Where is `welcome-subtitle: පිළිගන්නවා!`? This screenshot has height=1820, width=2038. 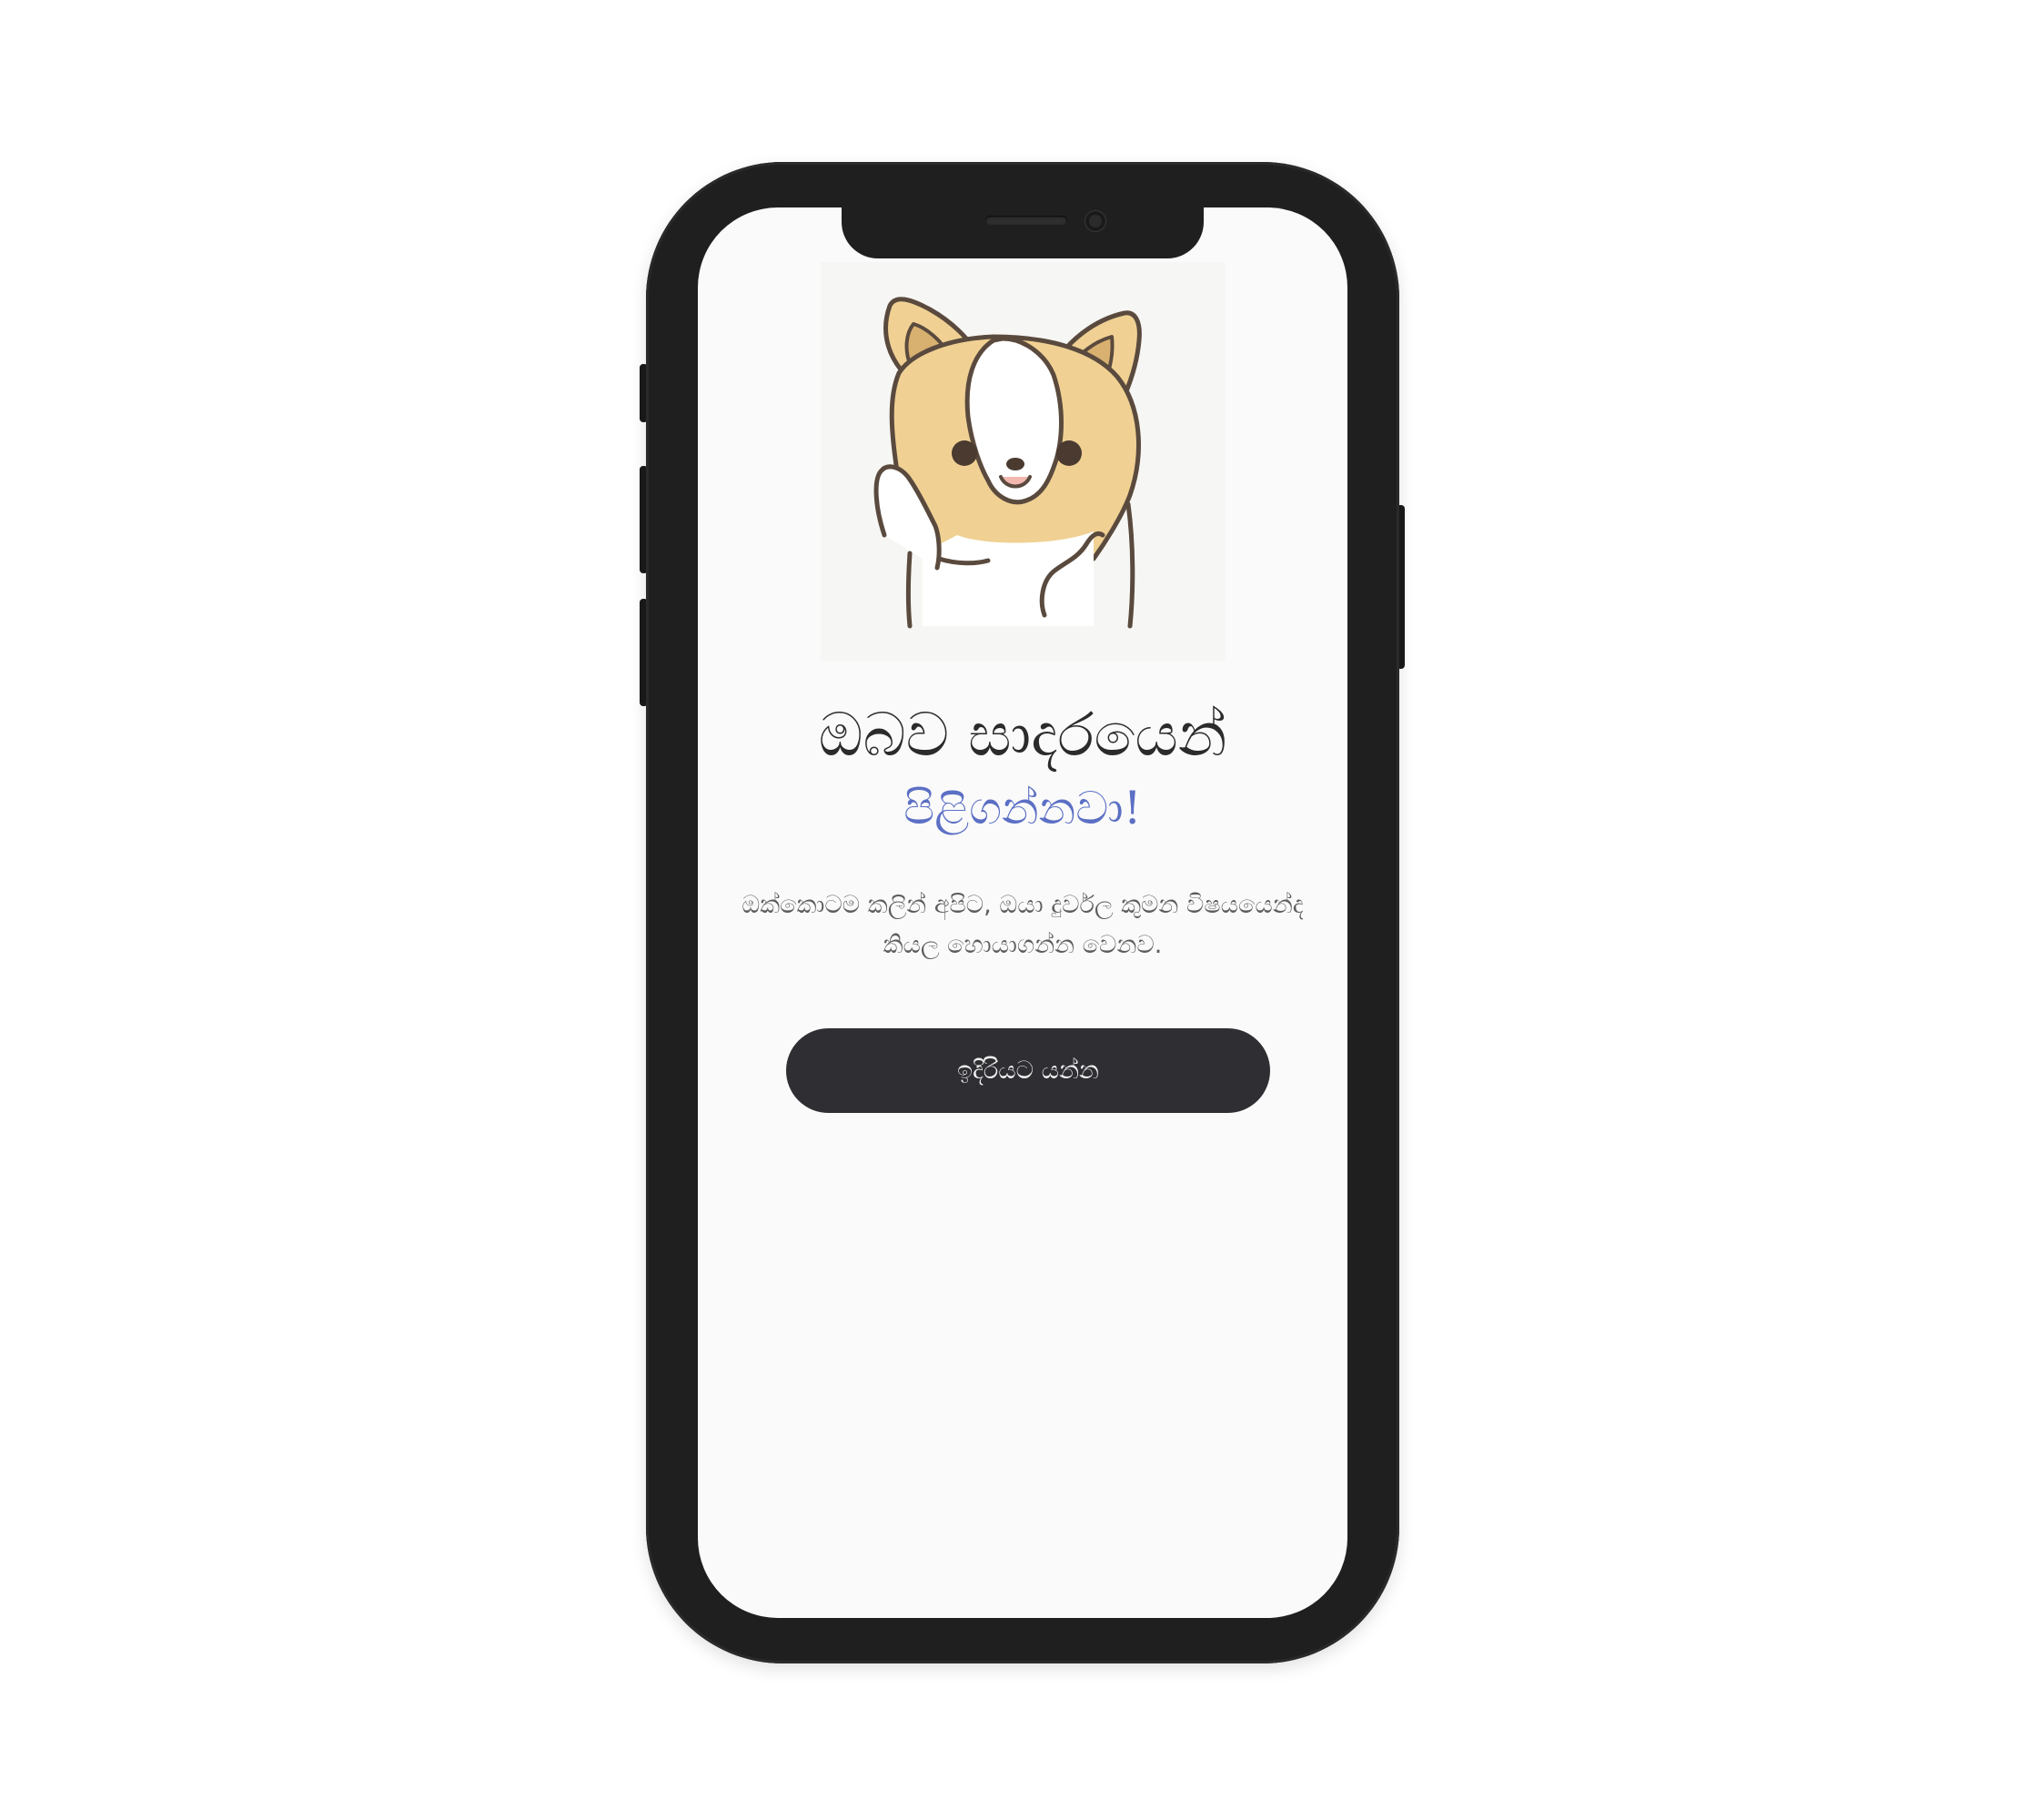 welcome-subtitle: පිළිගන්නවා! is located at coordinates (1022, 808).